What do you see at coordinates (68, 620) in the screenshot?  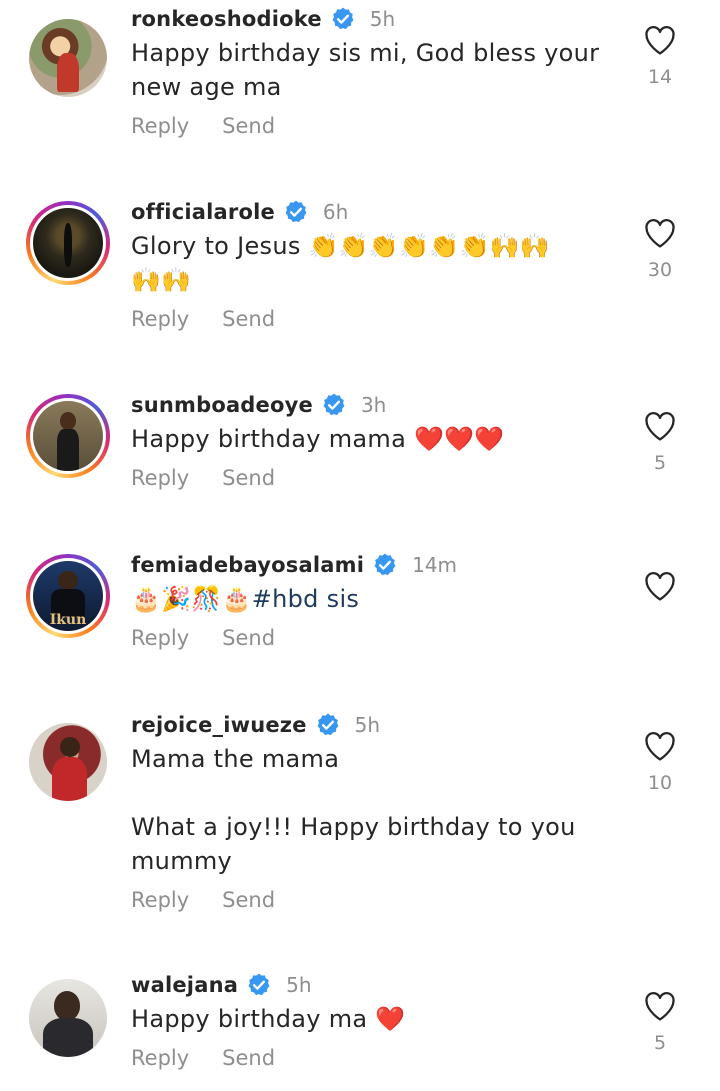 I see `avatar-overlay-text: Ikun` at bounding box center [68, 620].